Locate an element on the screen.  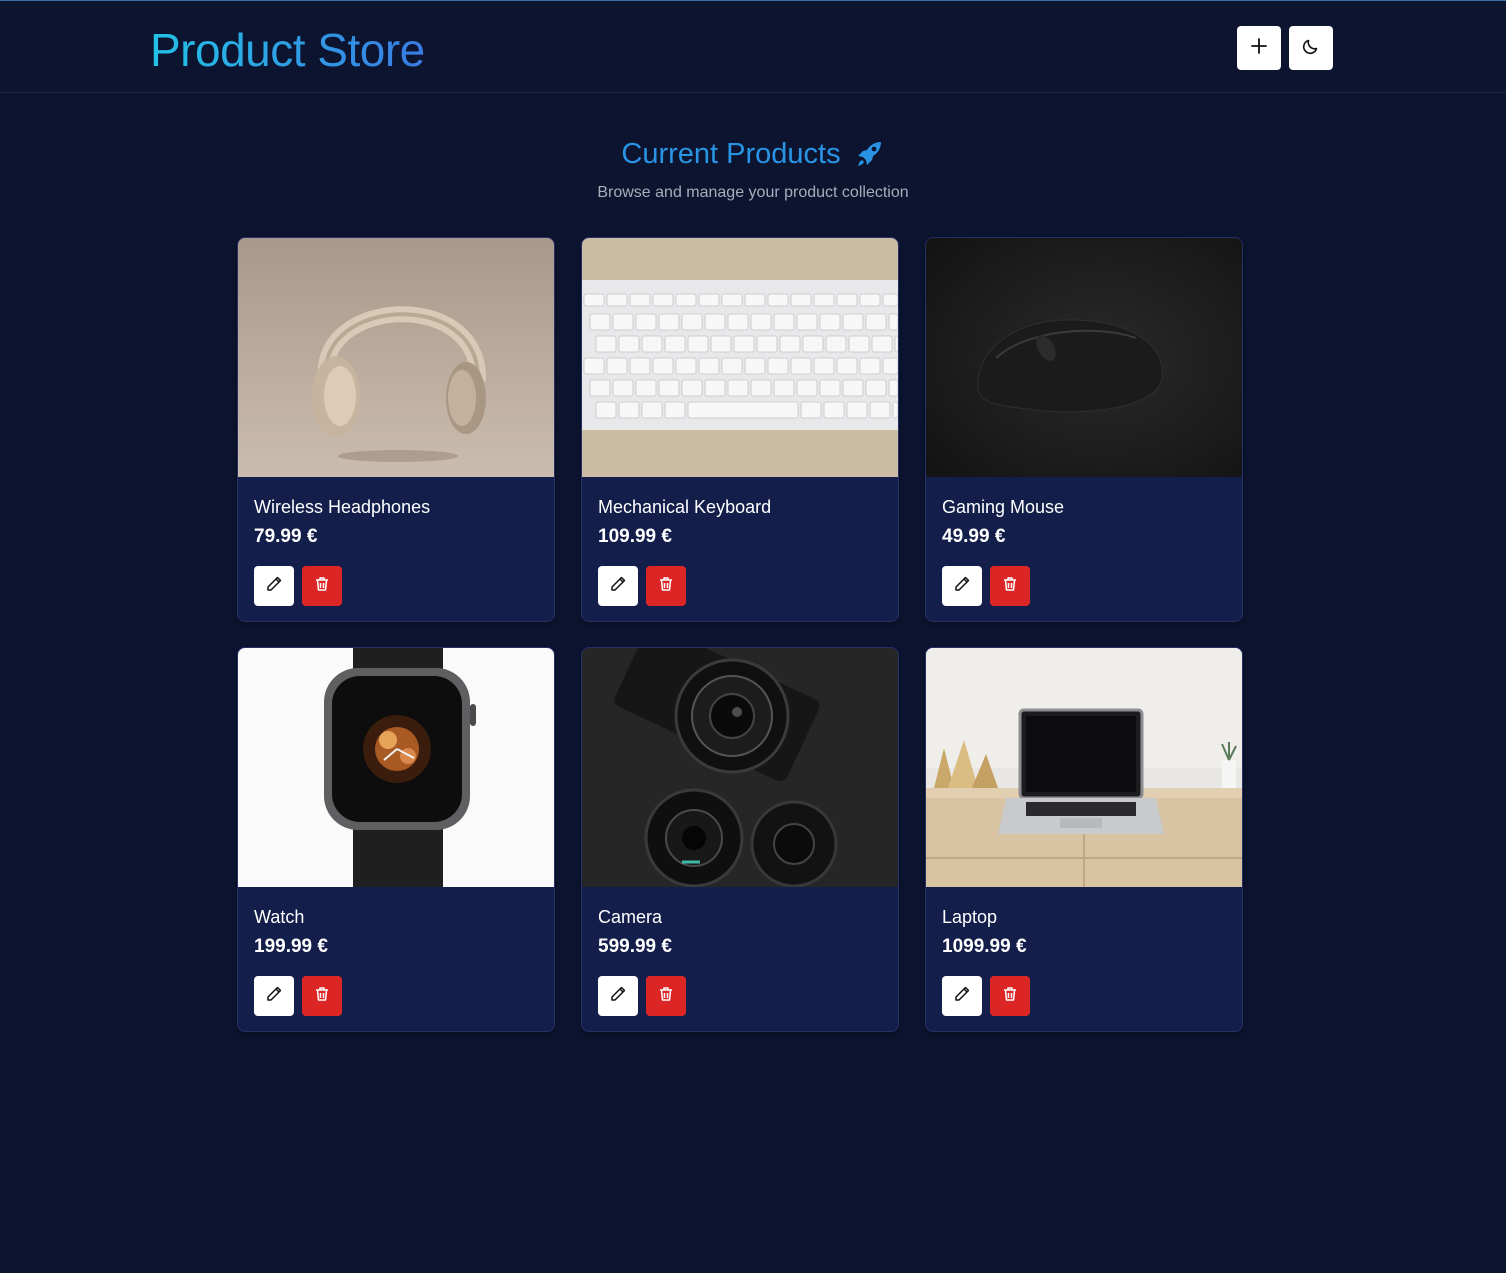
product-card: Wireless Headphones 79.99 € is located at coordinates (396, 429).